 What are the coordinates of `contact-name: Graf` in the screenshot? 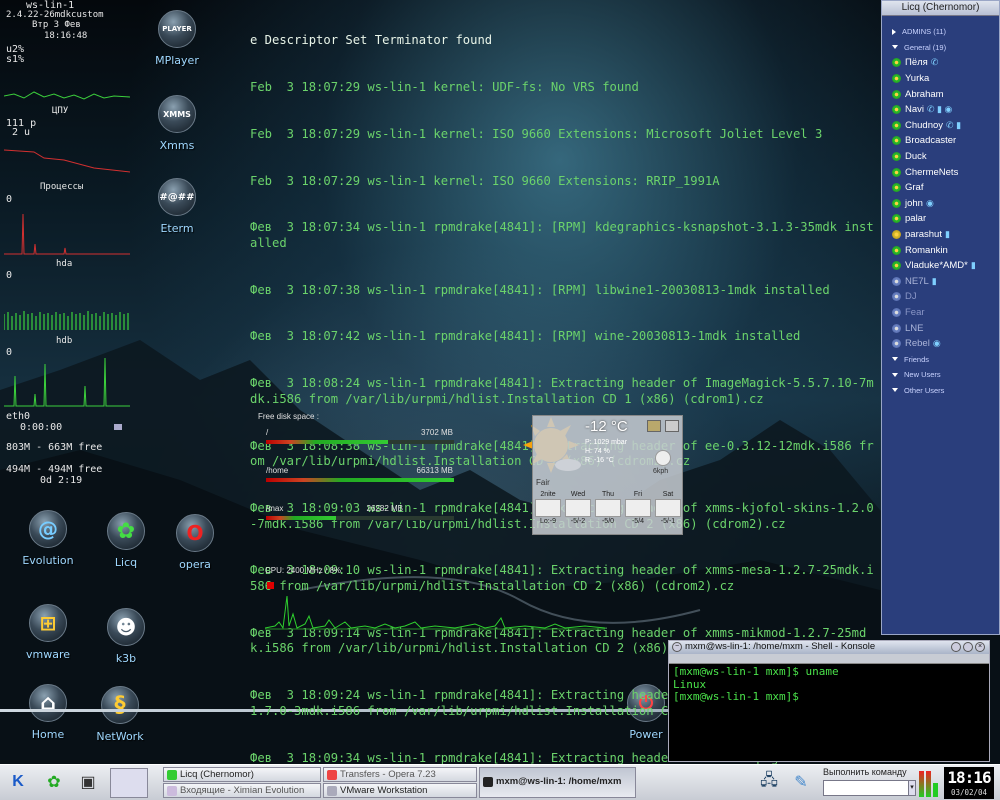 It's located at (914, 188).